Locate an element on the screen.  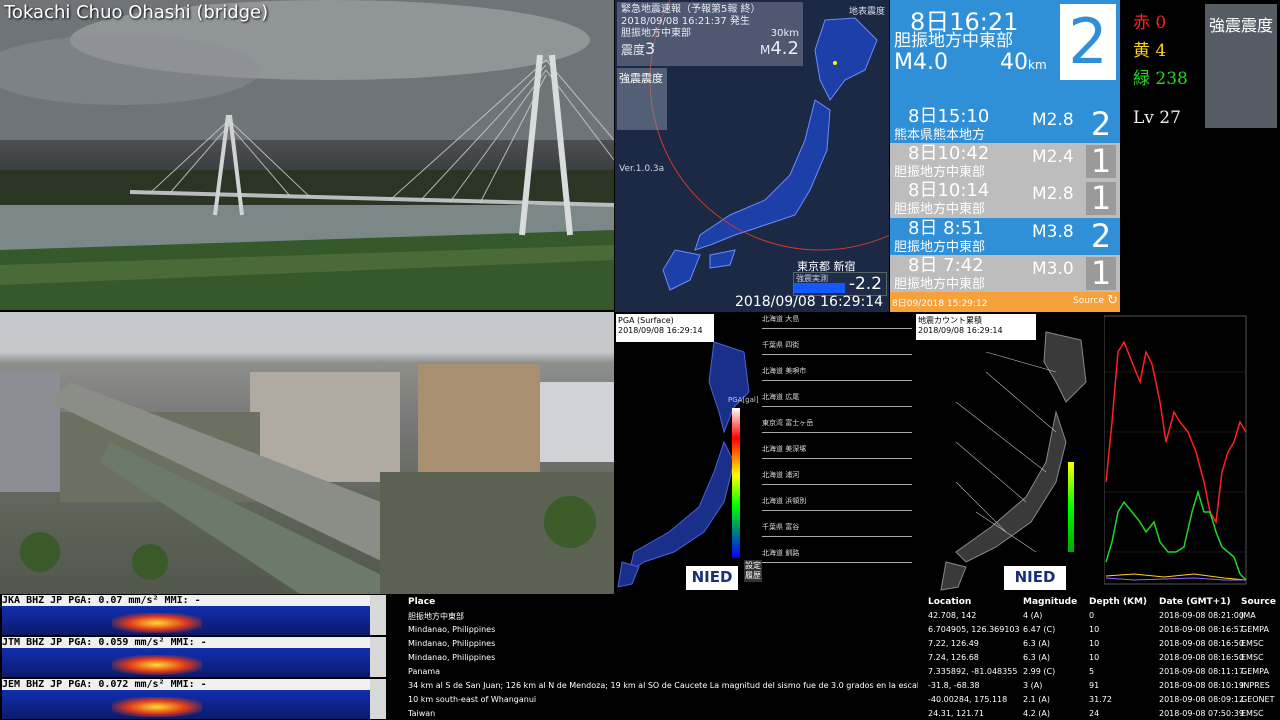
table-cell-magnitude: 3 (A) is located at coordinates (1033, 685).